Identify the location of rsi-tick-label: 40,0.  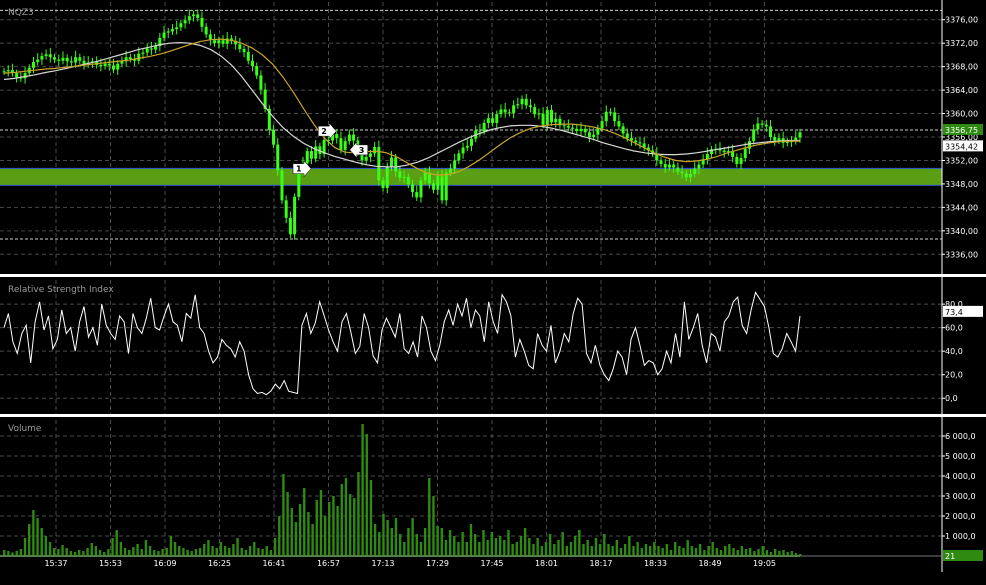
(954, 351).